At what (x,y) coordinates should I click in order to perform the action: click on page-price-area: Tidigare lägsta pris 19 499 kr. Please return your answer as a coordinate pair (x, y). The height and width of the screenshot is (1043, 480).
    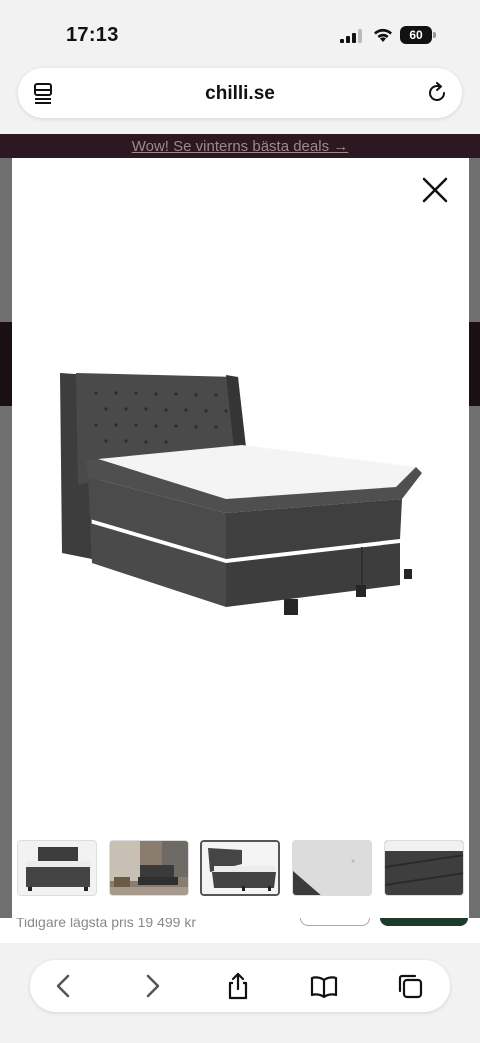
    Looking at the image, I should click on (240, 927).